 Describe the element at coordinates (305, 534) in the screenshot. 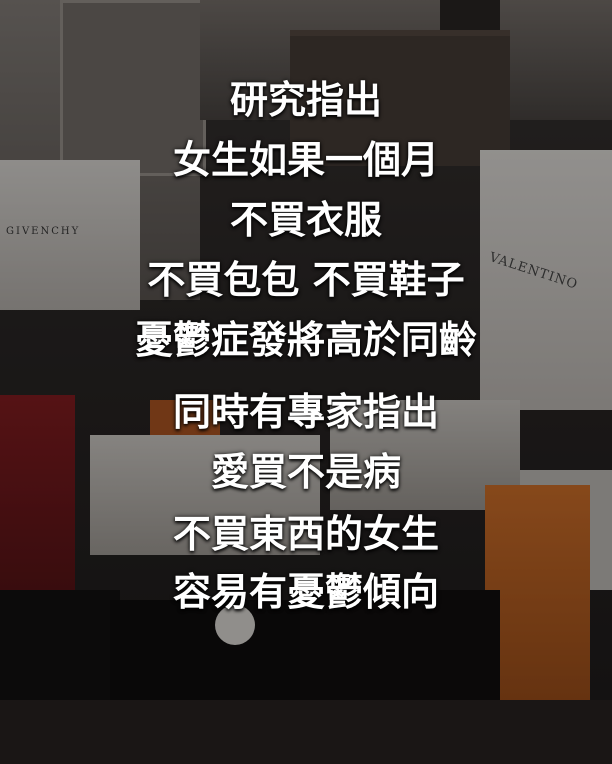

I see `caption-line-8: 不買東西的女生` at that location.